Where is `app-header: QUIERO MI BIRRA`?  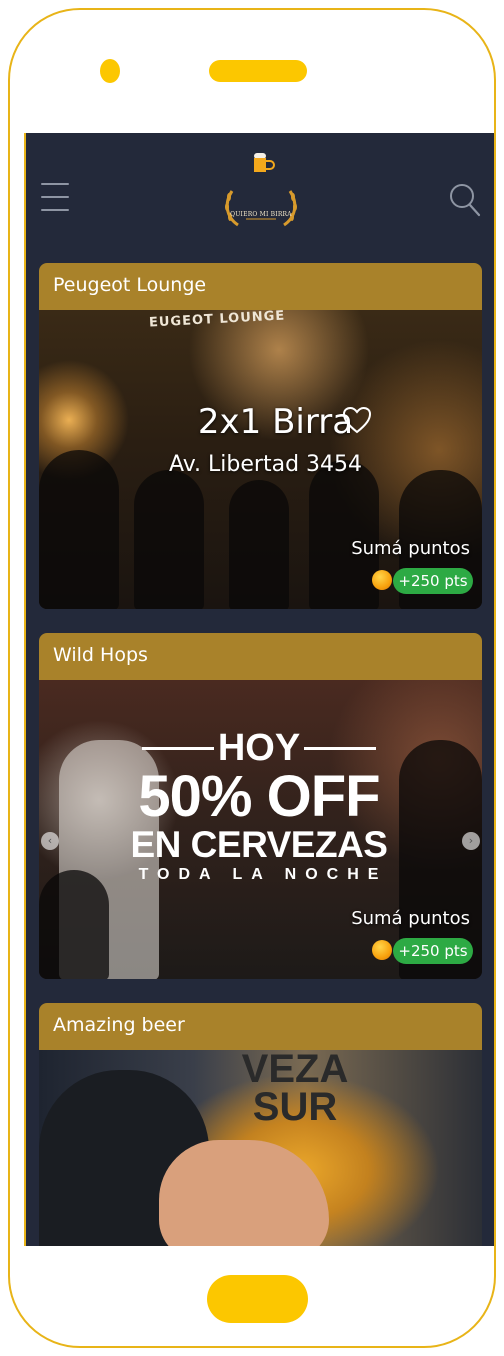 app-header: QUIERO MI BIRRA is located at coordinates (260, 195).